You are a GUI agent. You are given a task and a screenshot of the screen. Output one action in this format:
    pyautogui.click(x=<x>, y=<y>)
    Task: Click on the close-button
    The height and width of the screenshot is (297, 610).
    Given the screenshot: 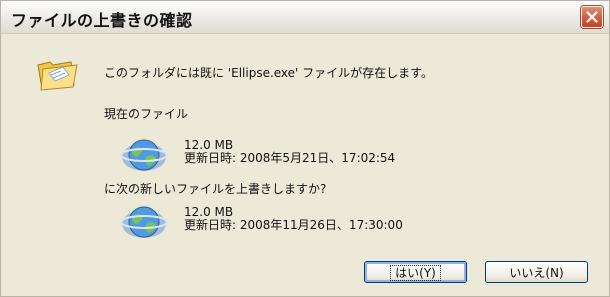 What is the action you would take?
    pyautogui.click(x=592, y=17)
    